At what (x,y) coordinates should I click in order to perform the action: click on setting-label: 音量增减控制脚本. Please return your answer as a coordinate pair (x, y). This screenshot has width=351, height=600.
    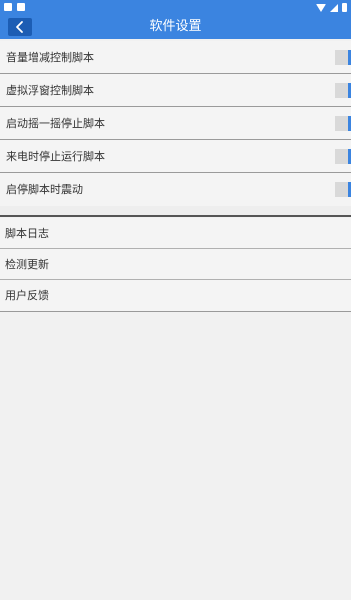
    Looking at the image, I should click on (50, 57).